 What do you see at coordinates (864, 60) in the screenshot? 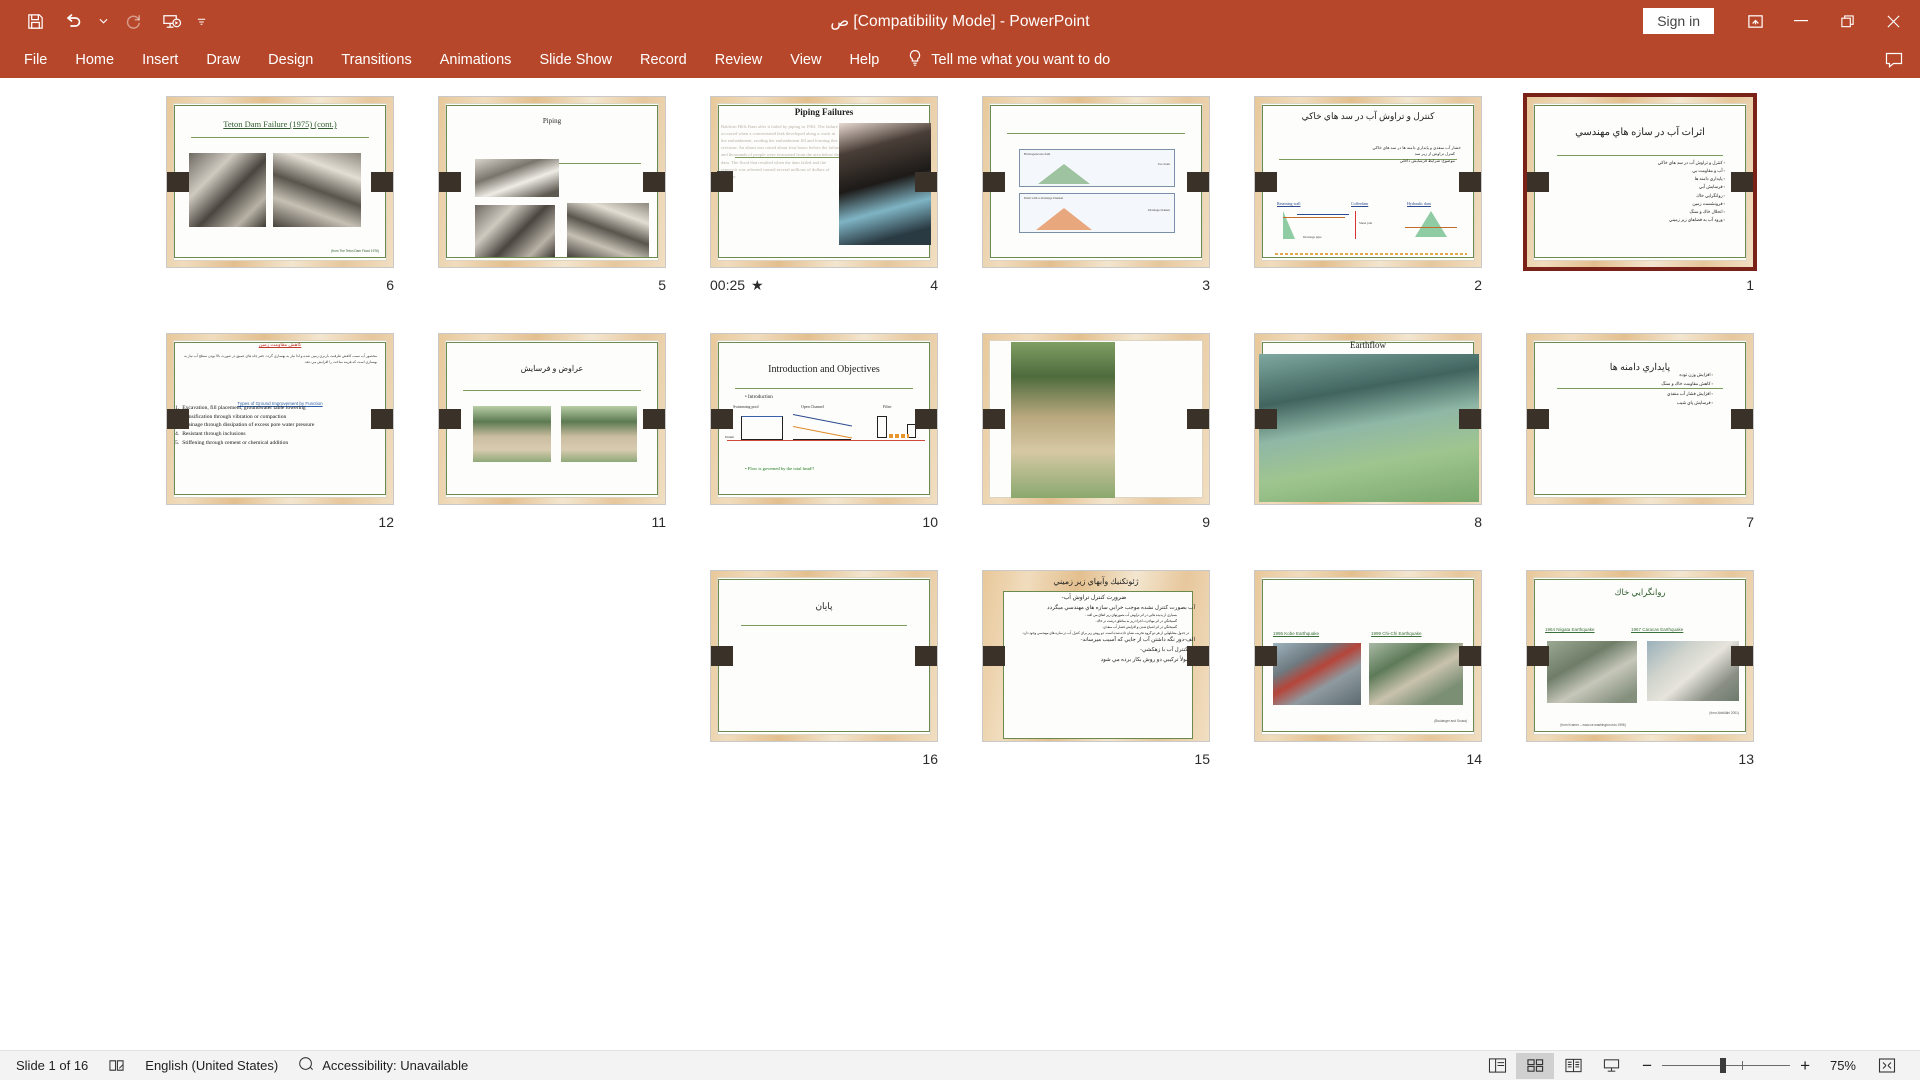
I see `tab-help: Help` at bounding box center [864, 60].